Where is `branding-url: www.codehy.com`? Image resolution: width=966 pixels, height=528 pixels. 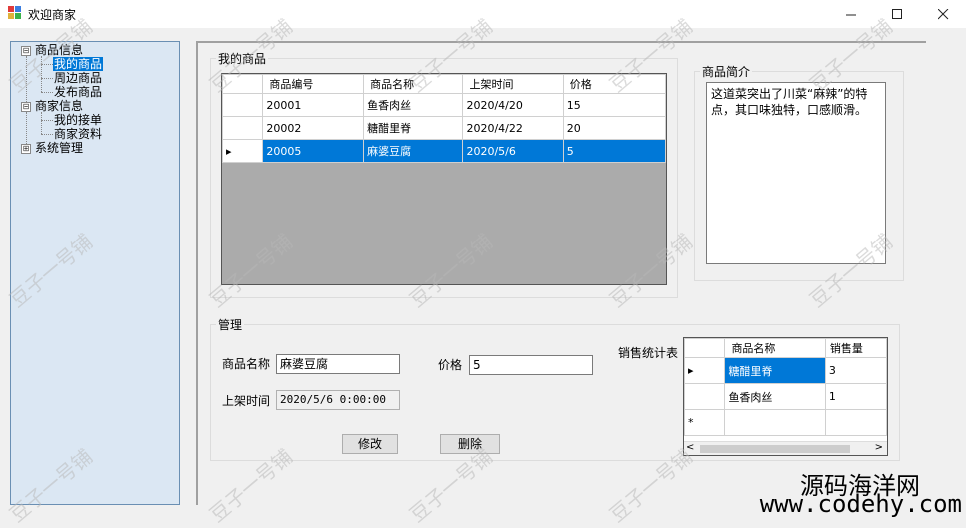 branding-url: www.codehy.com is located at coordinates (860, 504).